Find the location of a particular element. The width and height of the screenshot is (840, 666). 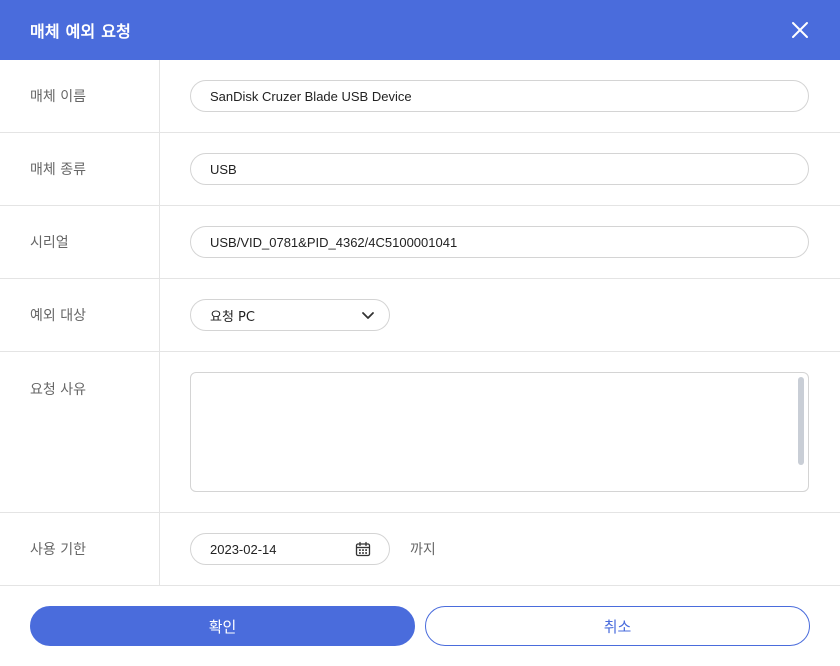

media-type-field: USB is located at coordinates (499, 169).